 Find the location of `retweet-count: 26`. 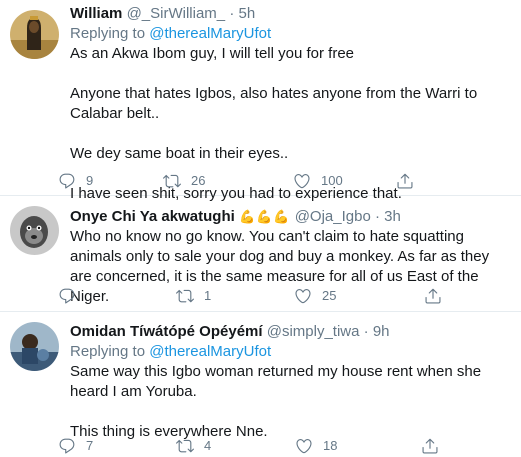

retweet-count: 26 is located at coordinates (198, 180).